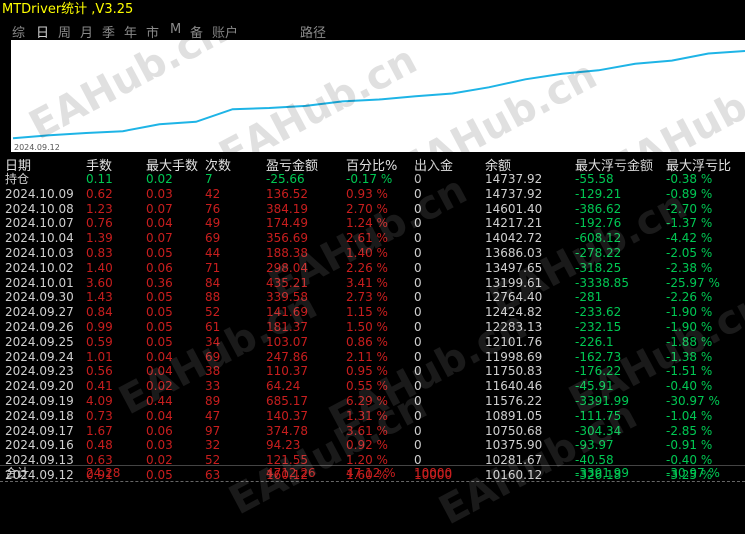 Image resolution: width=745 pixels, height=534 pixels. What do you see at coordinates (367, 400) in the screenshot?
I see `cell-pct: 6.29 %` at bounding box center [367, 400].